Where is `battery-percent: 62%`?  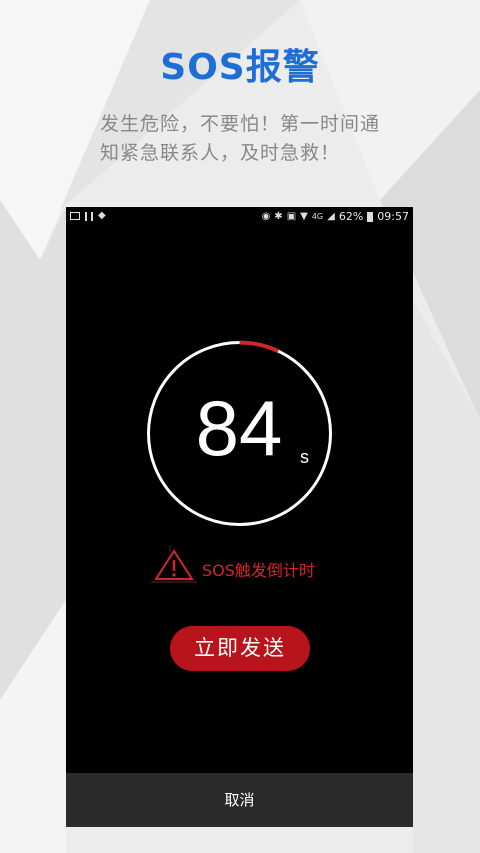
battery-percent: 62% is located at coordinates (351, 216).